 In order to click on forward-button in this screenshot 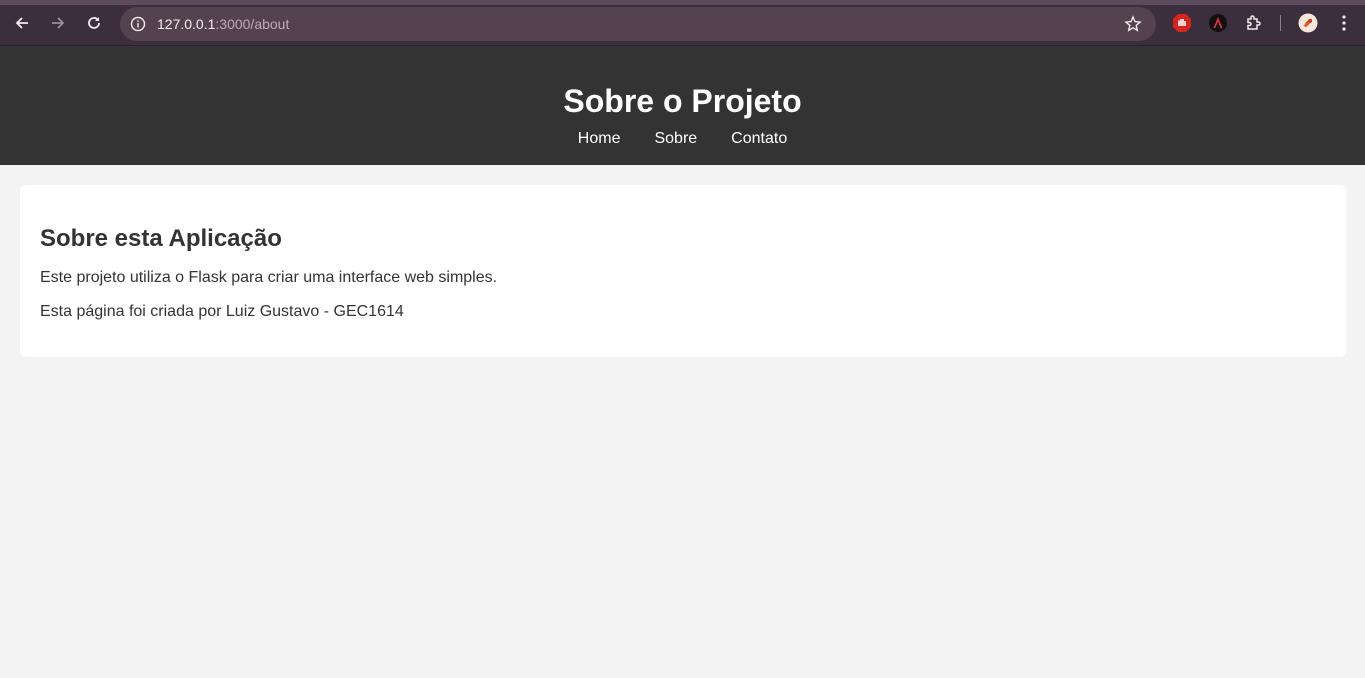, I will do `click(58, 23)`.